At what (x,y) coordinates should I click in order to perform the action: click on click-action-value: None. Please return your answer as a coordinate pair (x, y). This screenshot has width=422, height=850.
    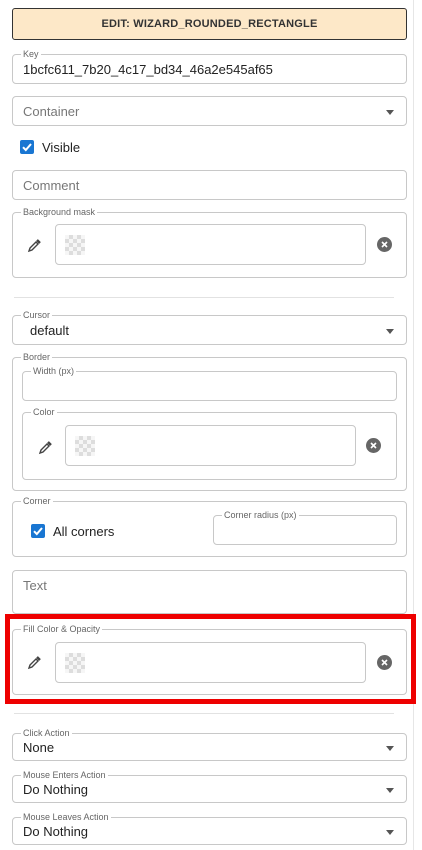
    Looking at the image, I should click on (39, 747).